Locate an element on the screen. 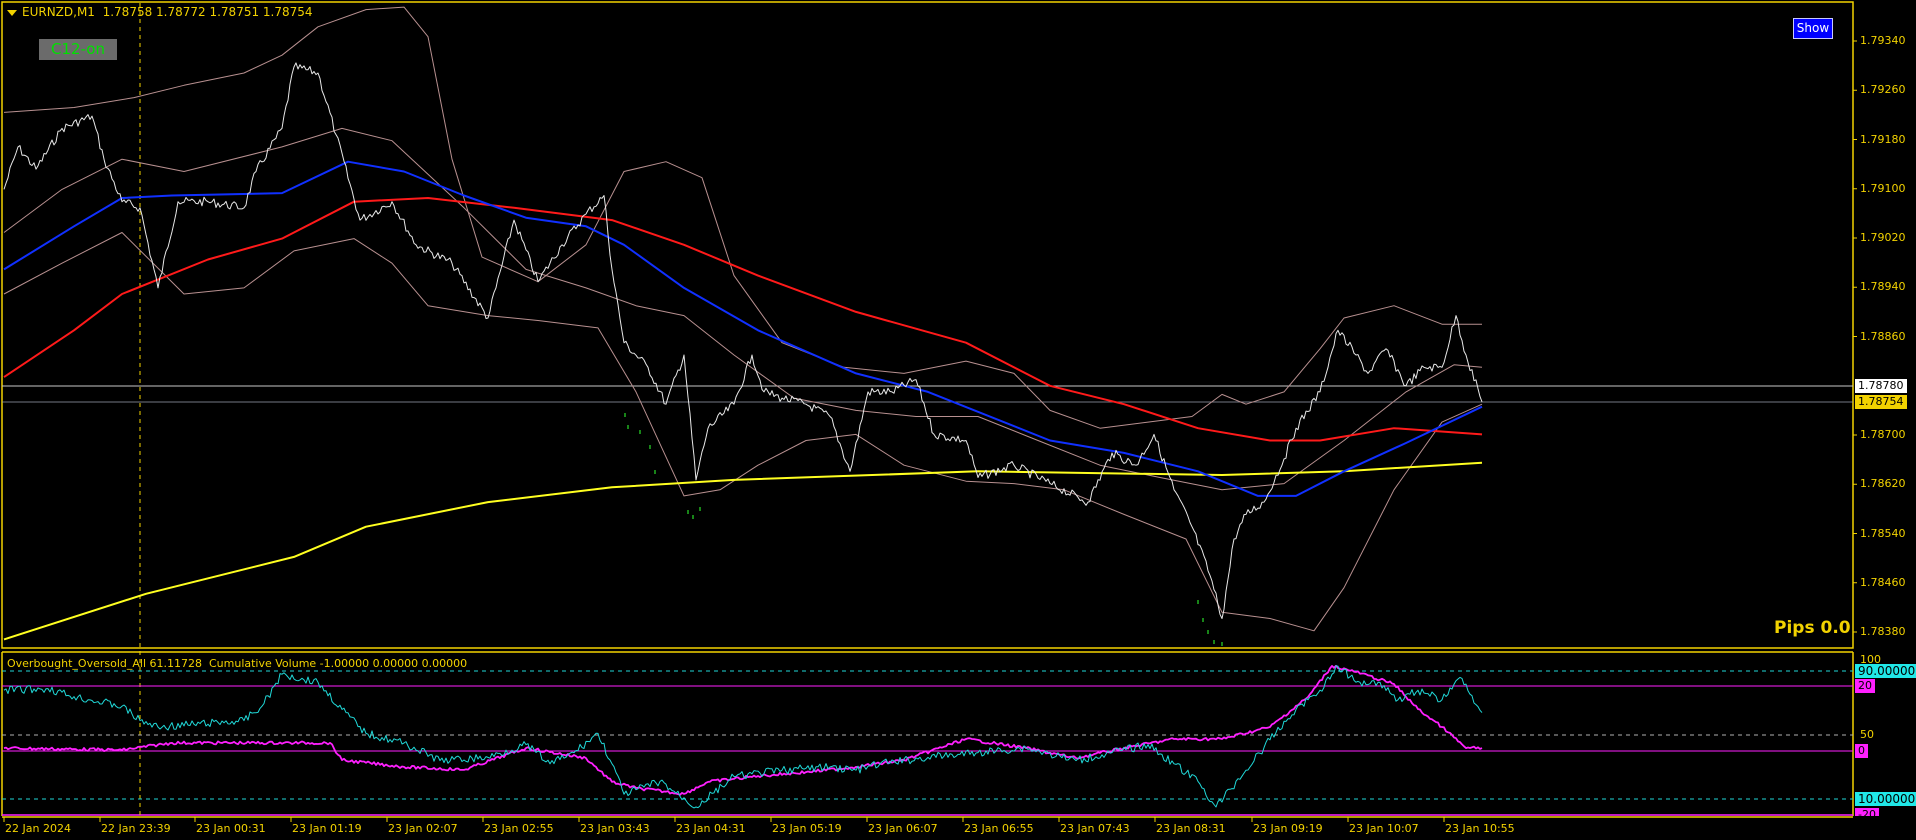  price-axis-label: 1.79180 is located at coordinates (1883, 139).